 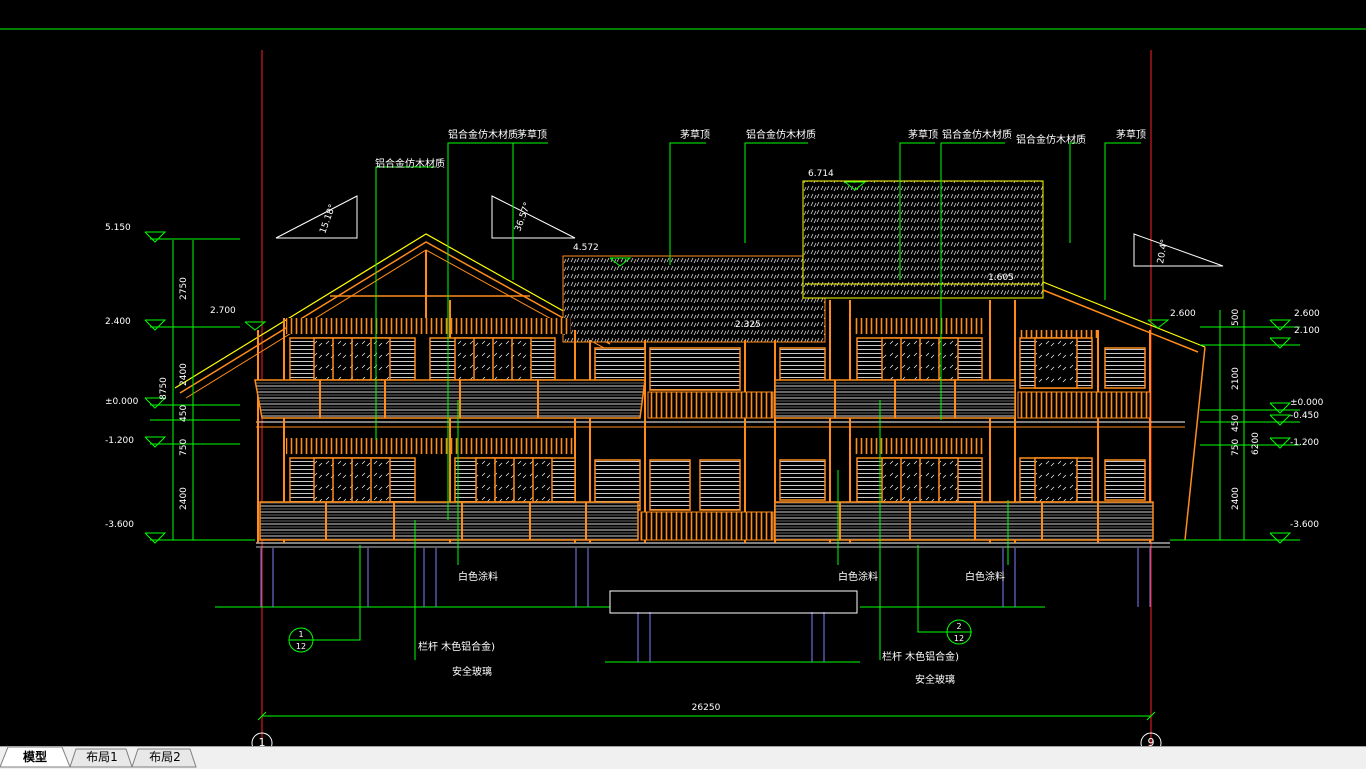 I want to click on svg-text: 9, so click(x=1151, y=741).